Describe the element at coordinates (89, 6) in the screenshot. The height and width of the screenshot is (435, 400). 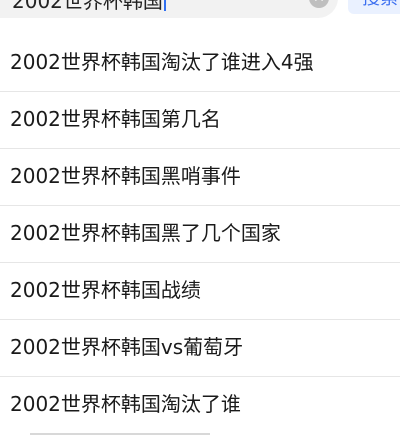
I see `search-query-text: 2002世界杯韩国` at that location.